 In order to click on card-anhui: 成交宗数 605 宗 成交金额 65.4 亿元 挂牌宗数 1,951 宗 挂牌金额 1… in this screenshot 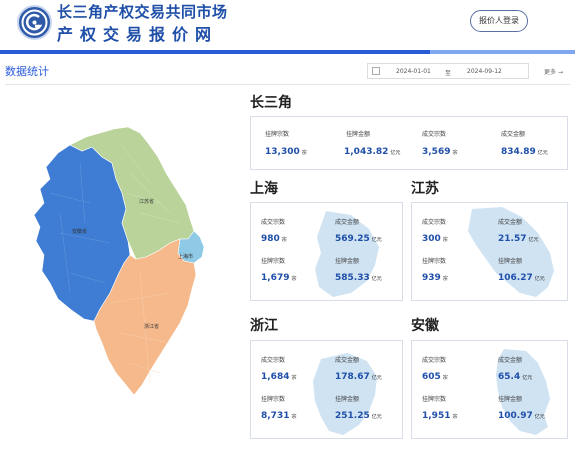, I will do `click(489, 389)`.